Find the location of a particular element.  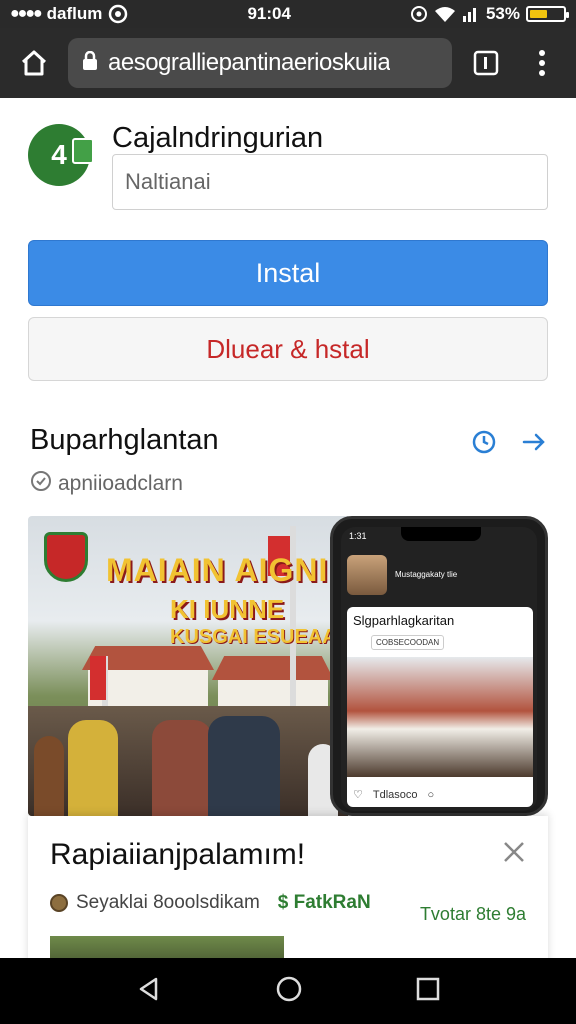

lock-icon is located at coordinates (90, 63).